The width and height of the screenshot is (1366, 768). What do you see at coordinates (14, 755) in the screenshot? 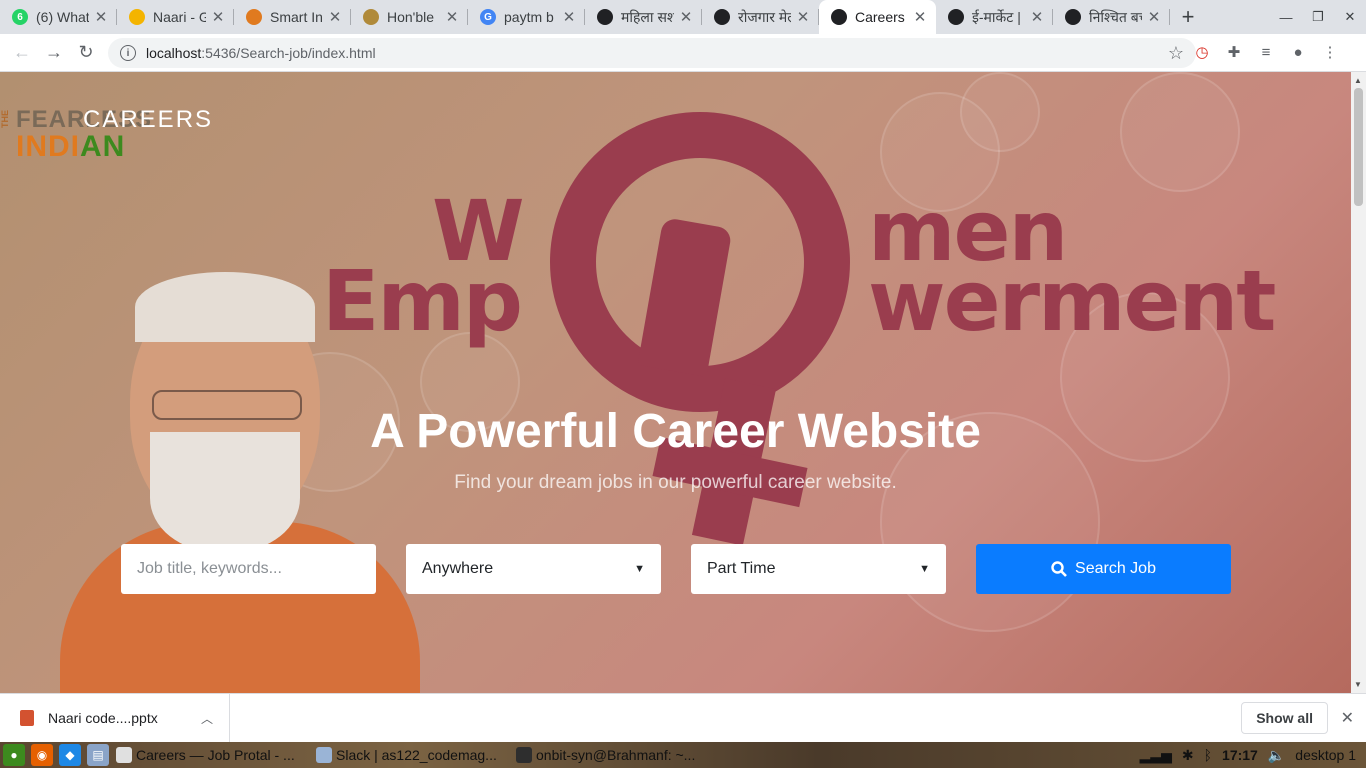
I see `app-menu-icon: ●` at bounding box center [14, 755].